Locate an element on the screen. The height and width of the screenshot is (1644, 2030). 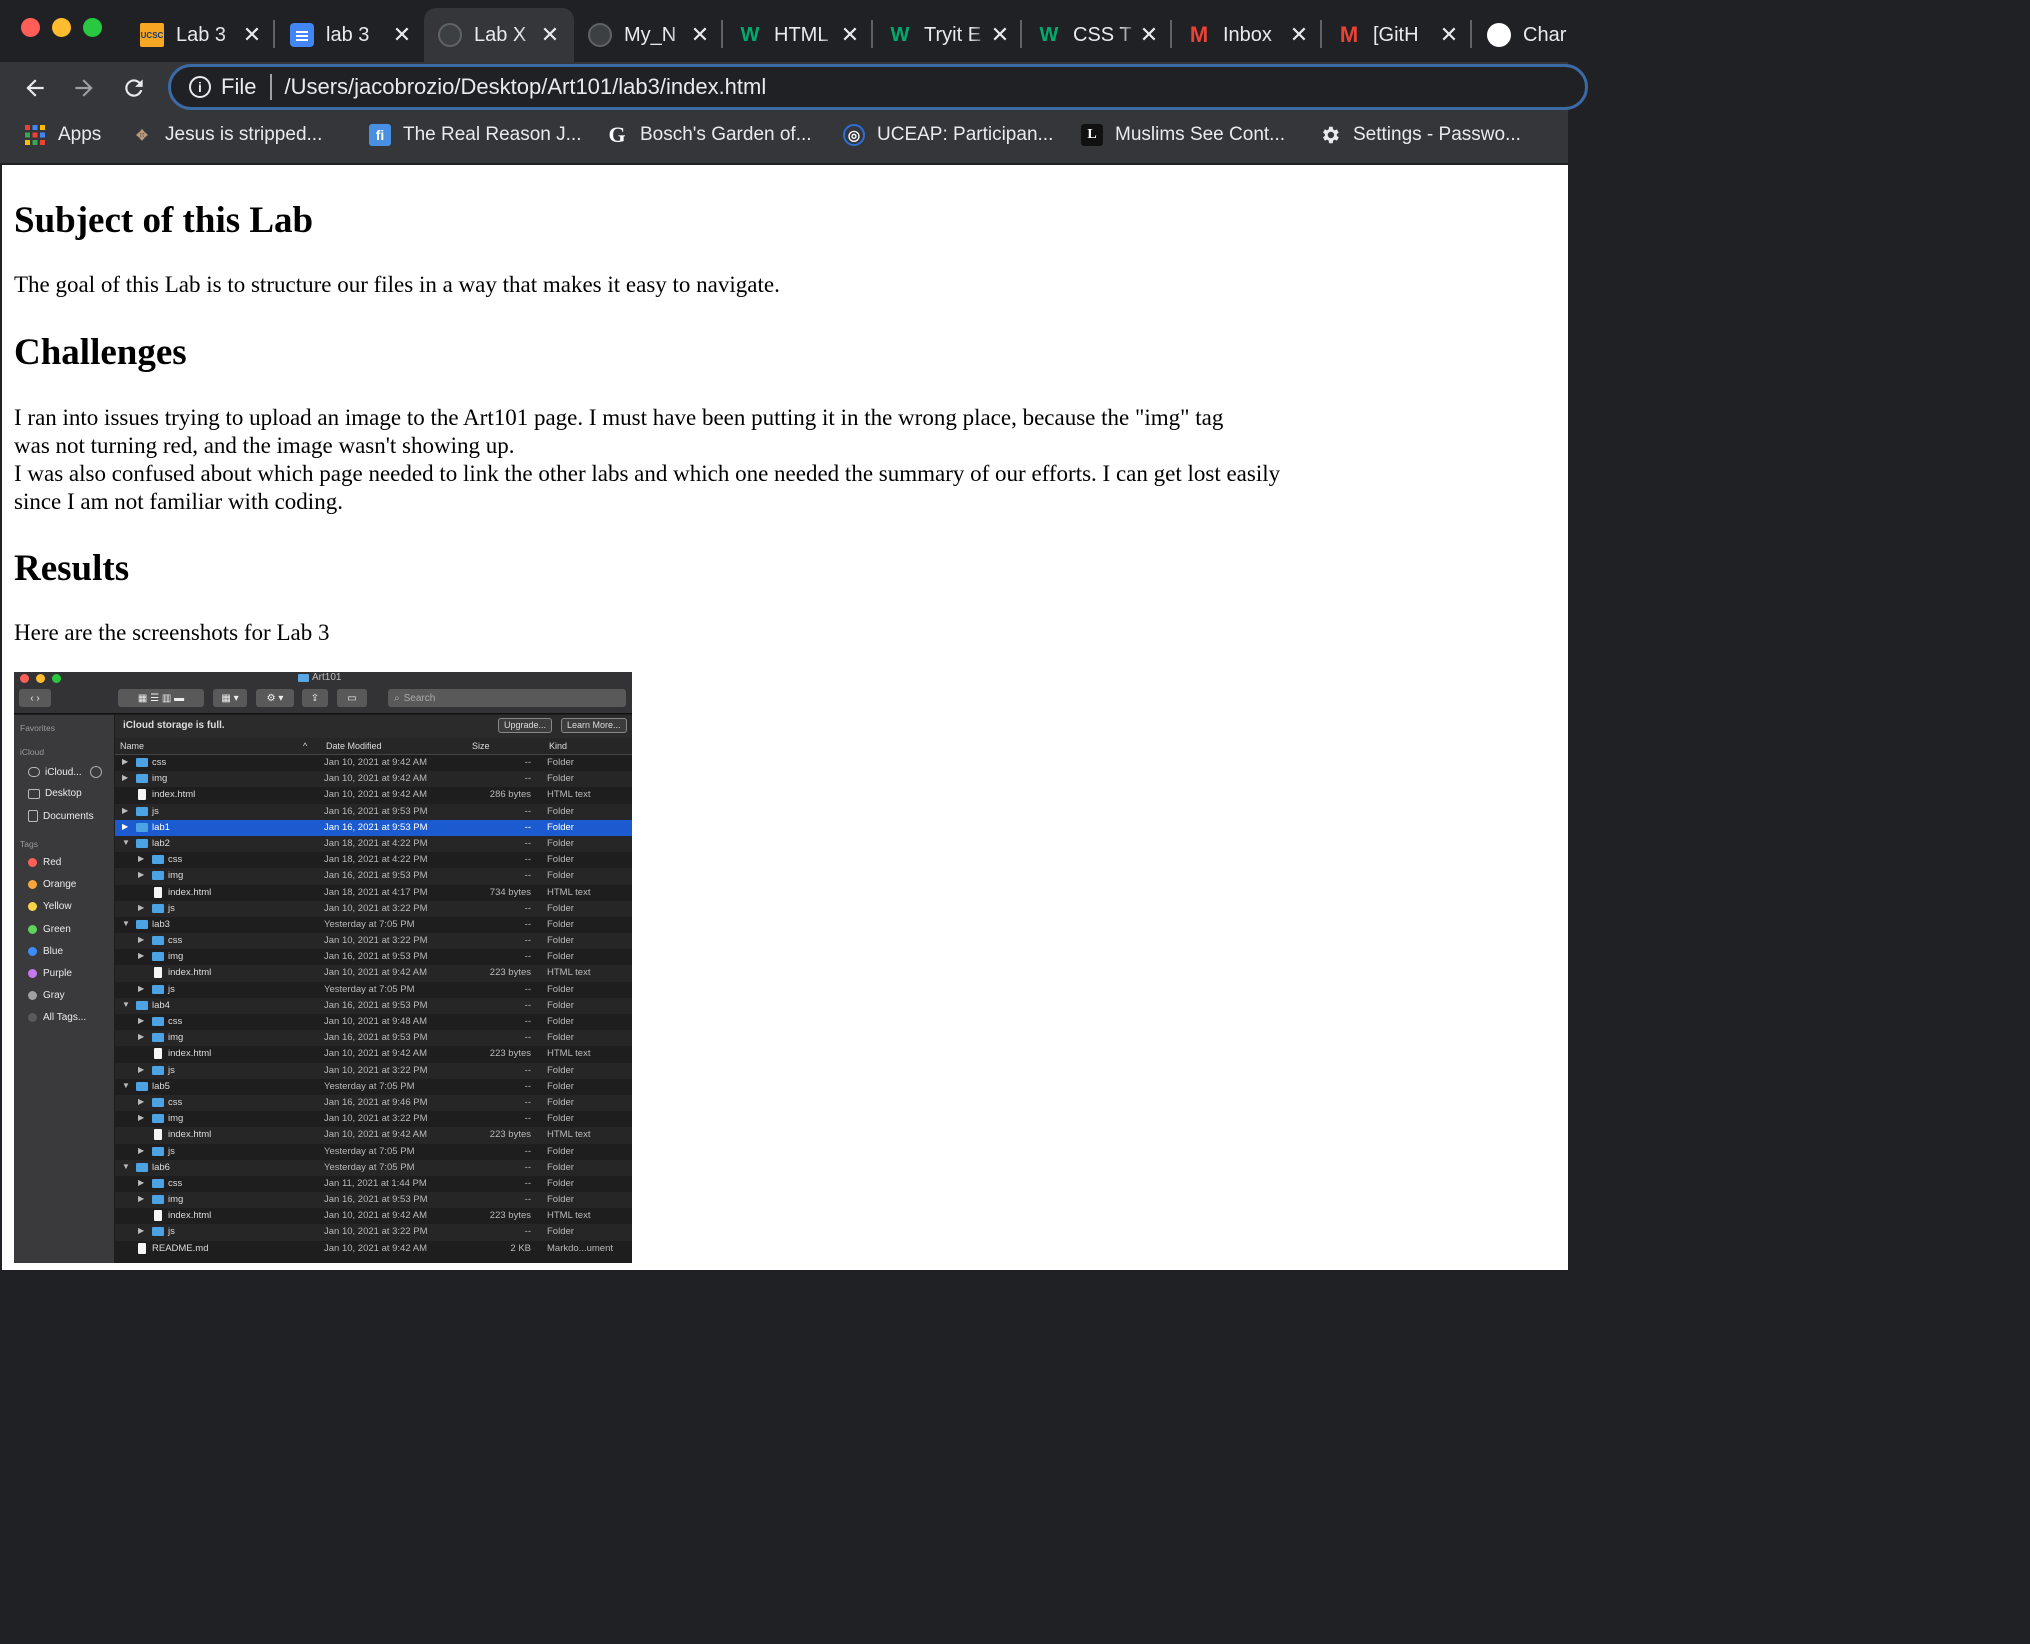
tab-2: Lab X ✕ is located at coordinates (499, 35).